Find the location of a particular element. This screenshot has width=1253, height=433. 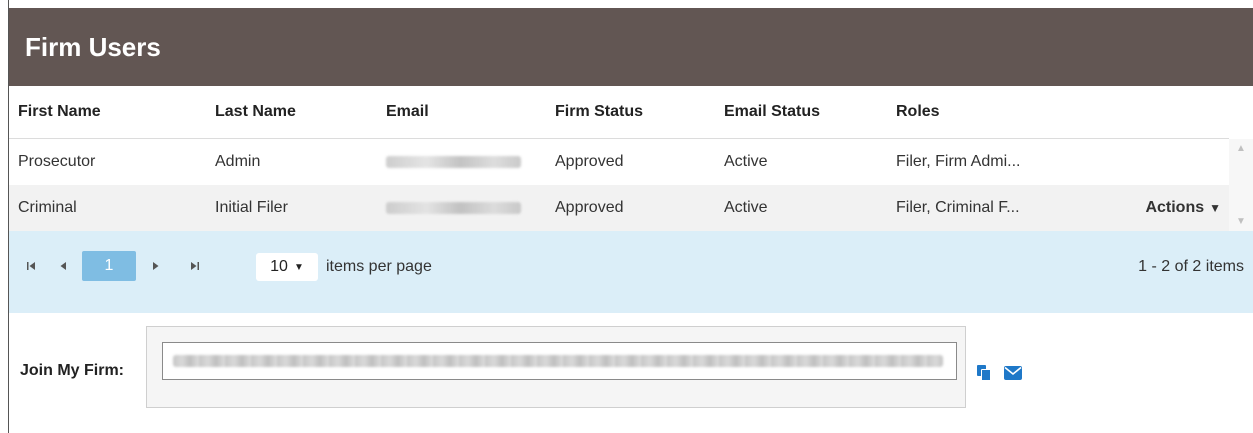

first-page-icon is located at coordinates (31, 266).